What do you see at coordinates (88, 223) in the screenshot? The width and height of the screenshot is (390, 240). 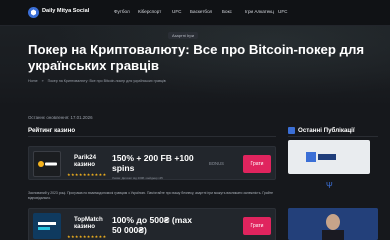 I see `casino-name: TopMatch казино` at bounding box center [88, 223].